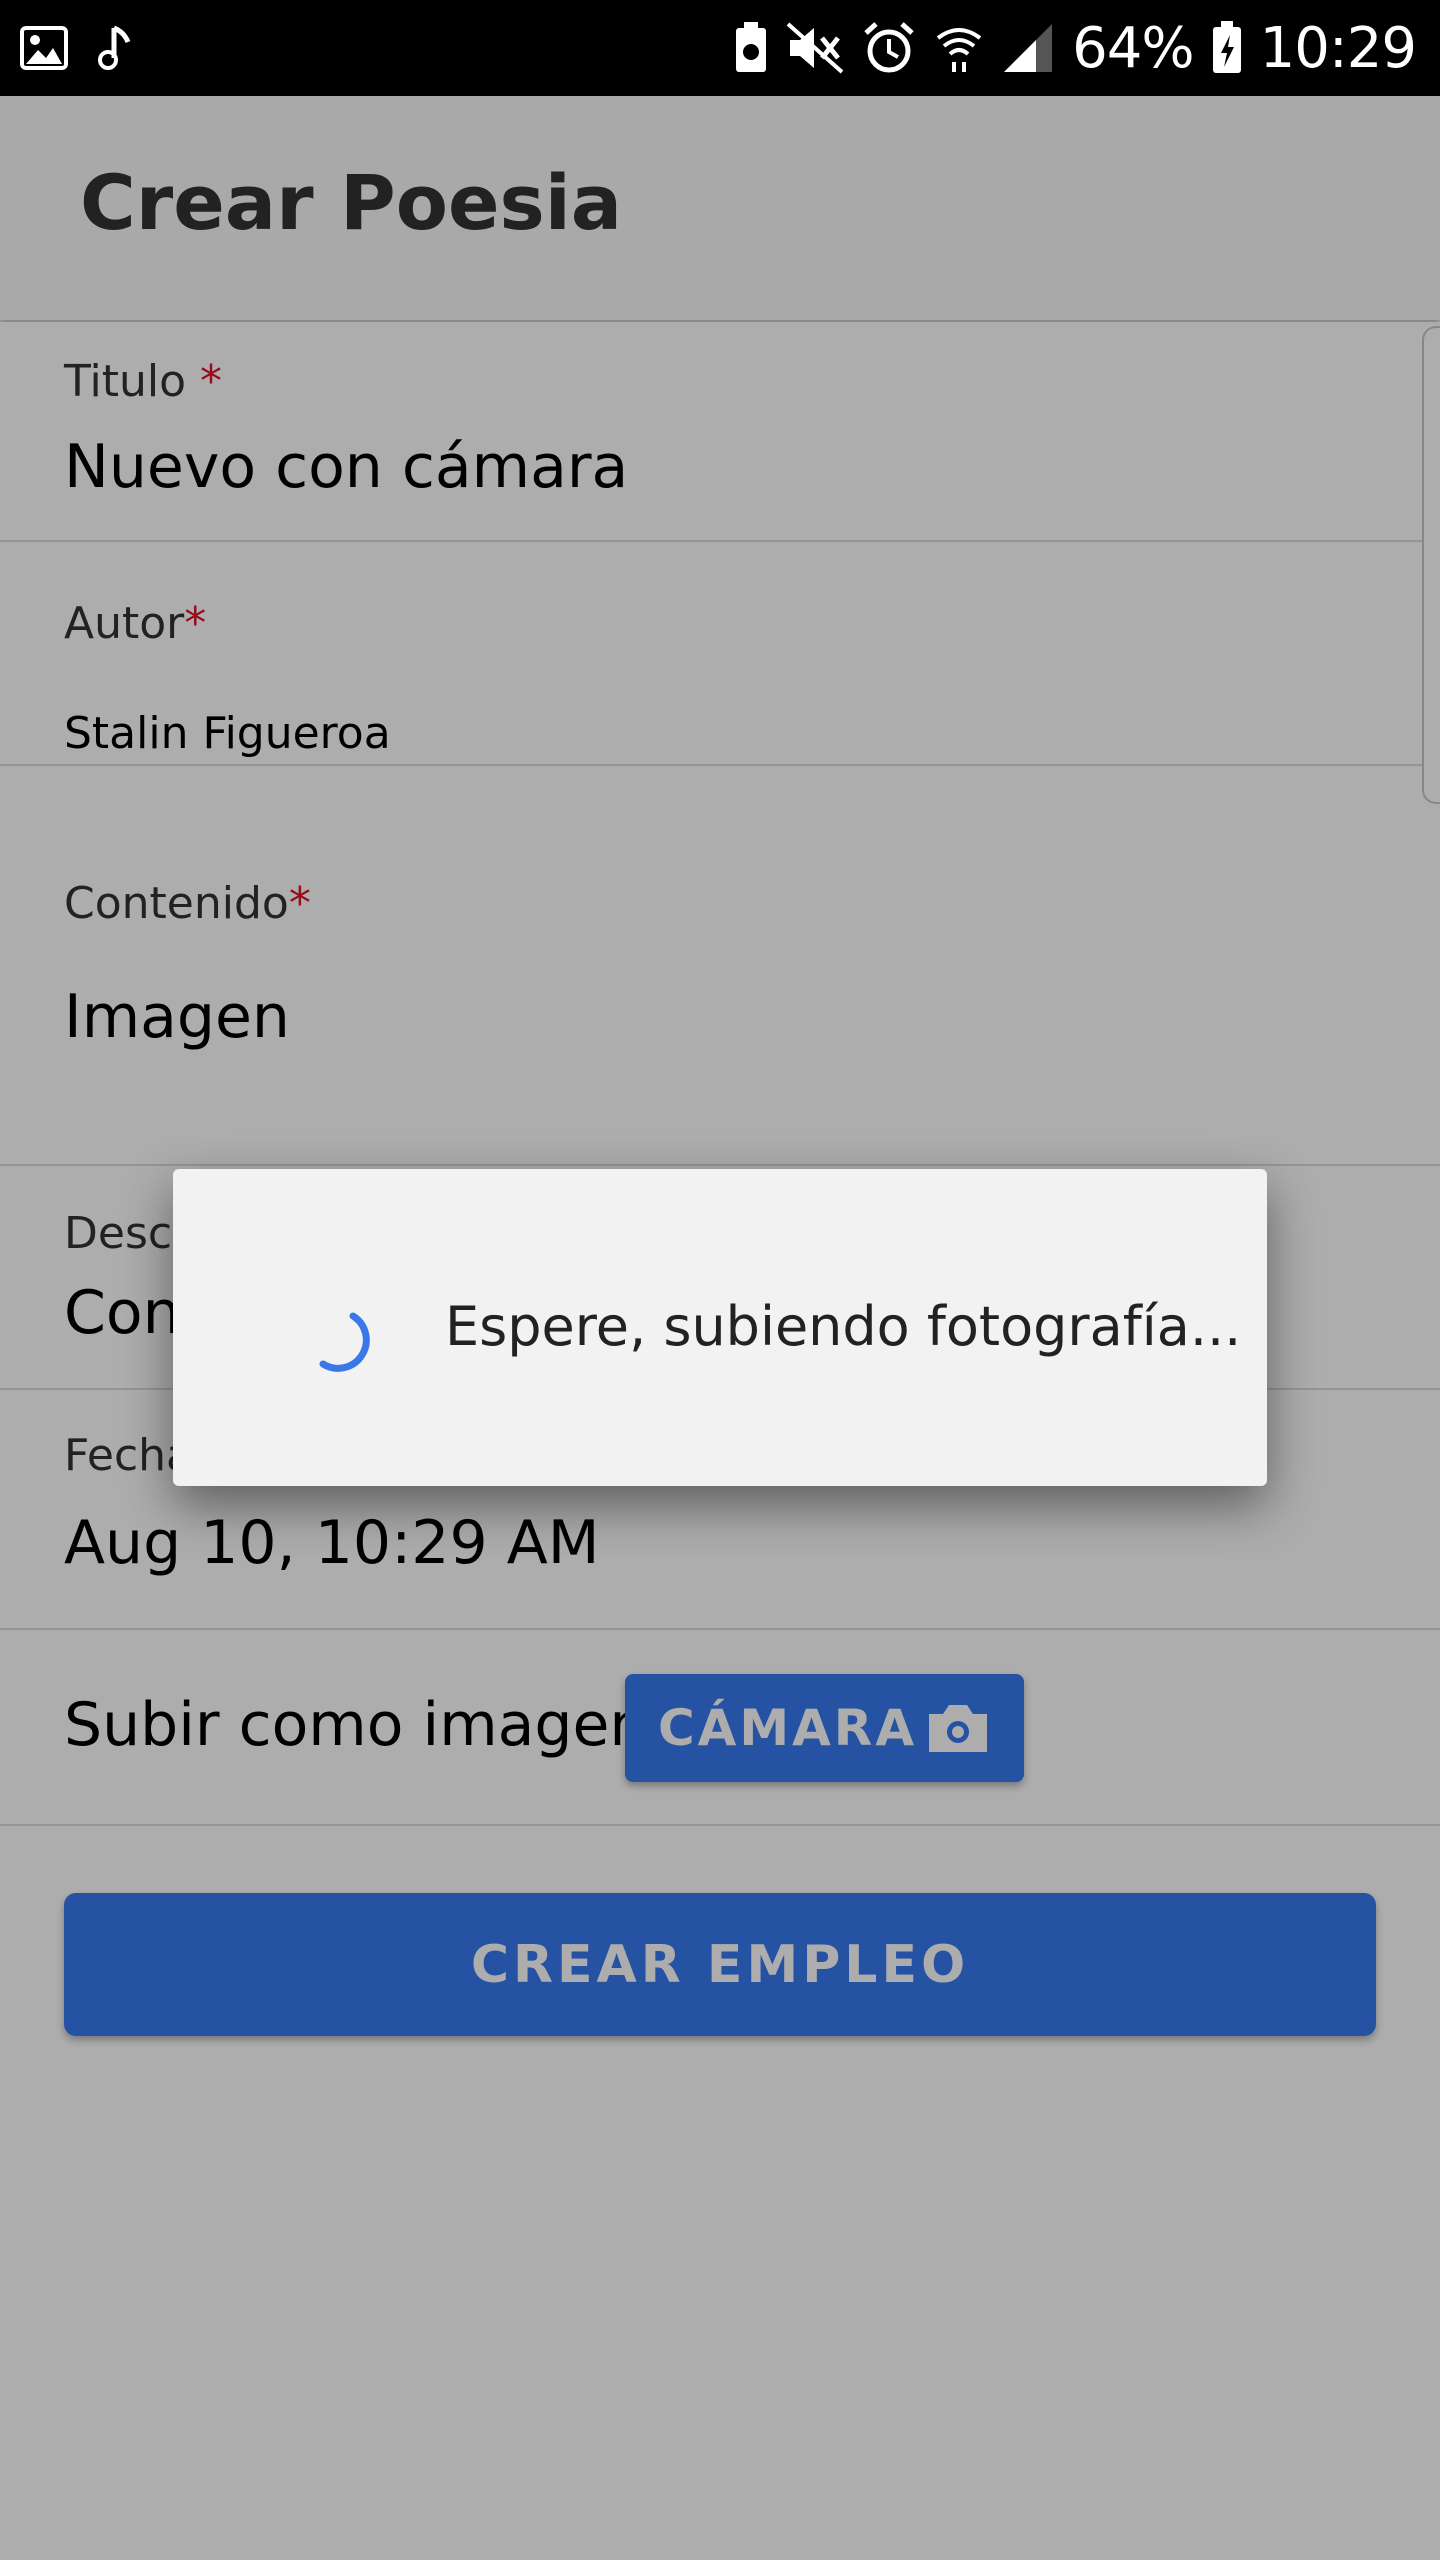 The image size is (1440, 2560). What do you see at coordinates (335, 1340) in the screenshot?
I see `loading-spinner-icon` at bounding box center [335, 1340].